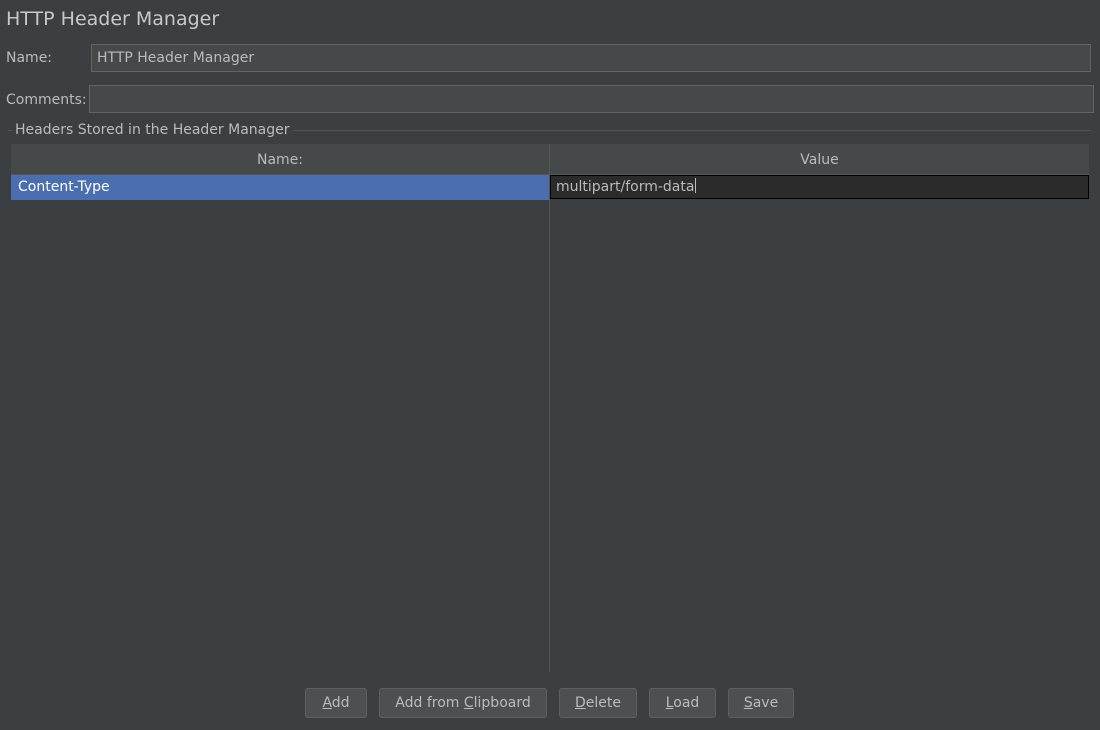 The height and width of the screenshot is (730, 1100). Describe the element at coordinates (29, 58) in the screenshot. I see `name-label: Name:` at that location.